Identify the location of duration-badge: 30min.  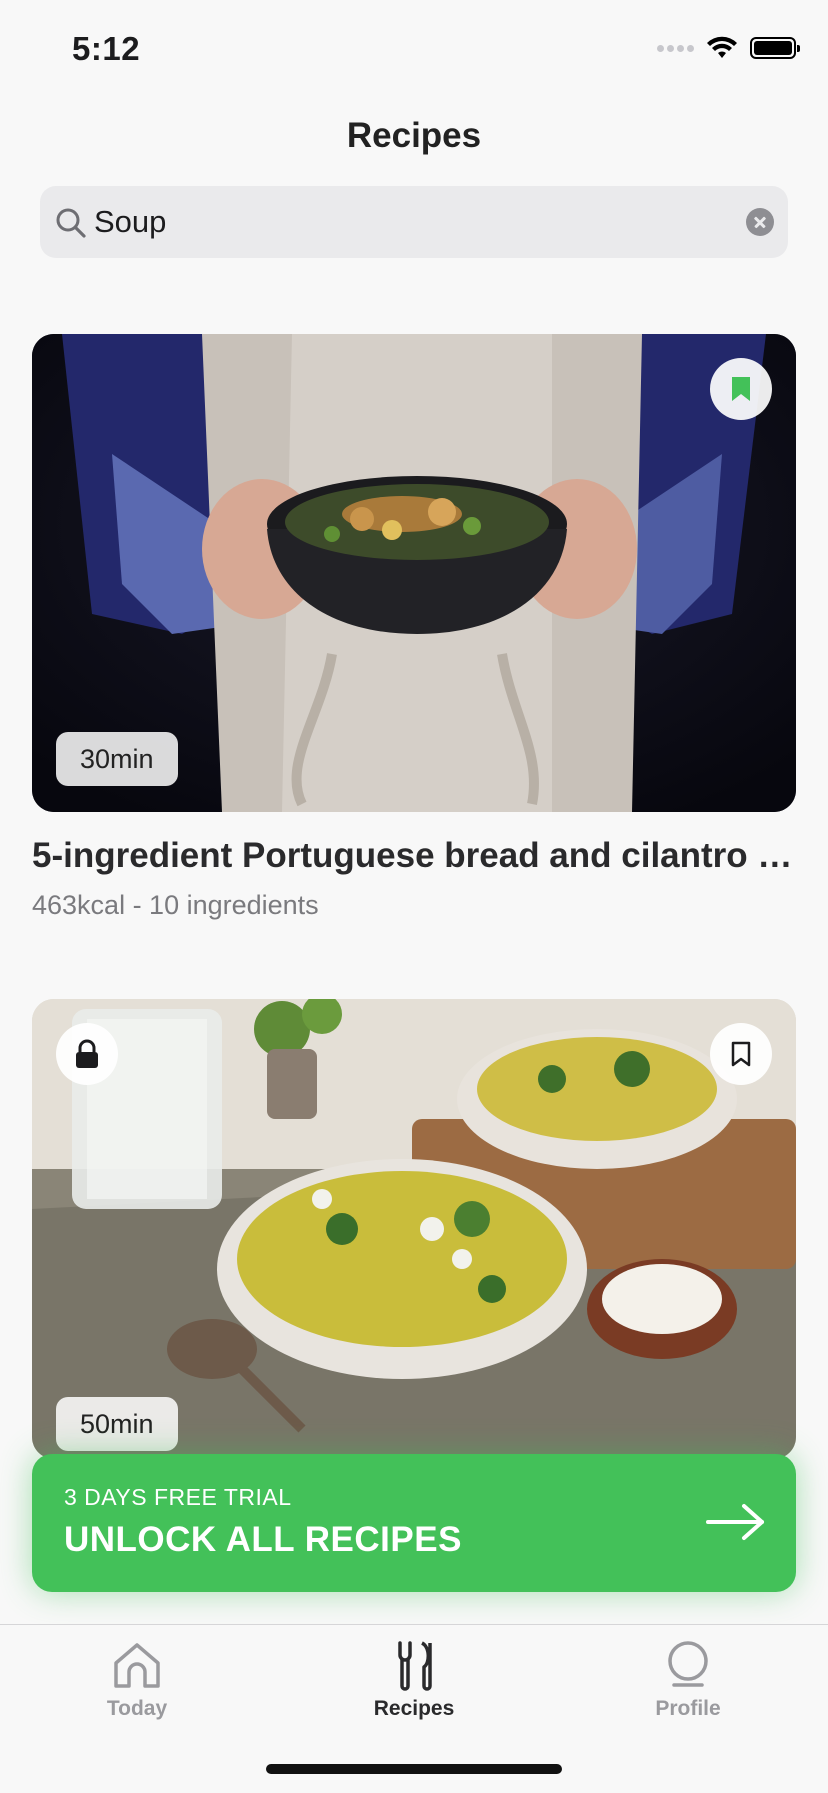
(117, 759).